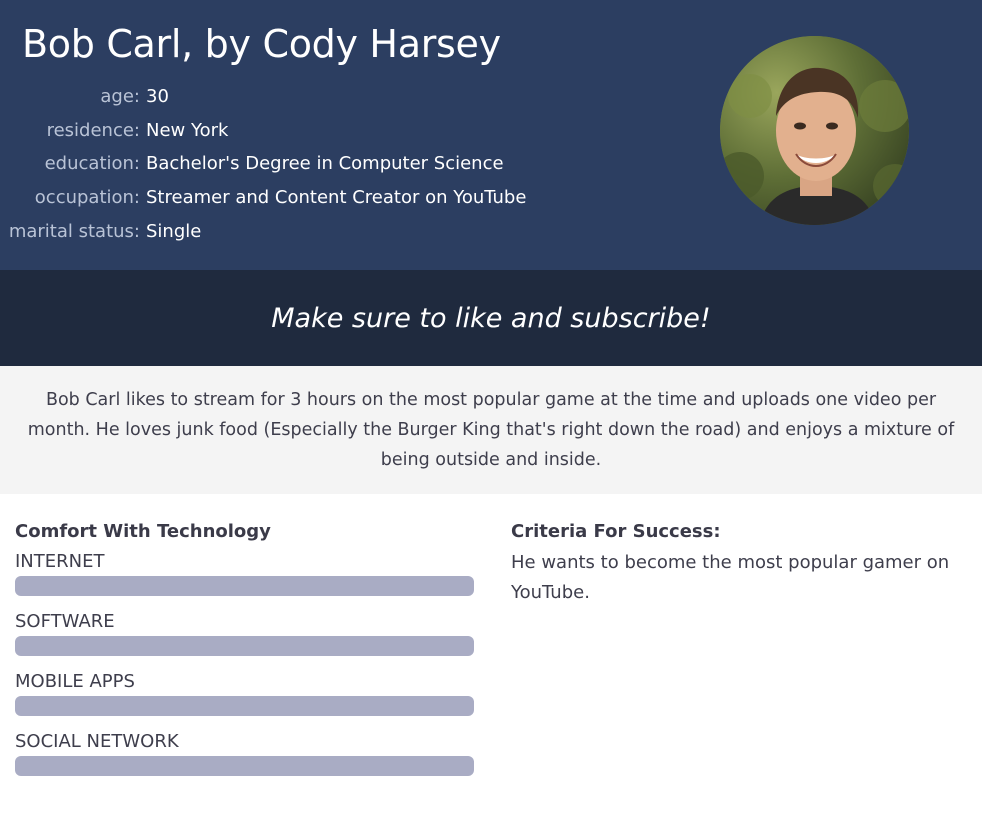  Describe the element at coordinates (60, 561) in the screenshot. I see `meter-label: INTERNET` at that location.